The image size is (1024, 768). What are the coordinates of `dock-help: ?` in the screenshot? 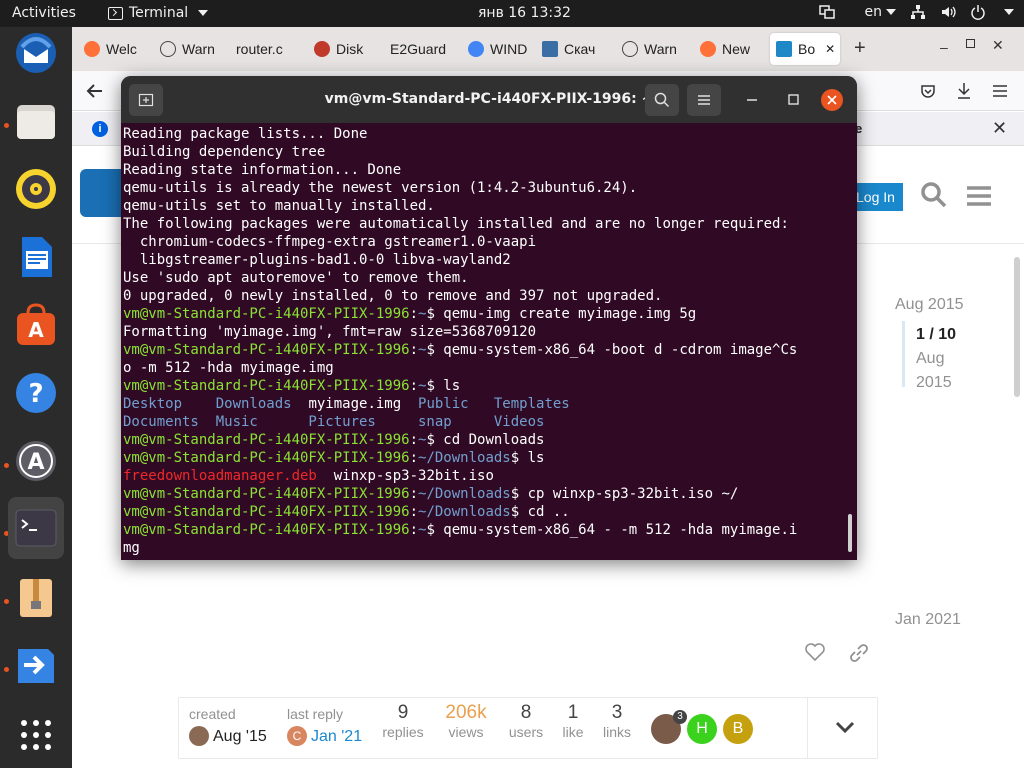 It's located at (36, 393).